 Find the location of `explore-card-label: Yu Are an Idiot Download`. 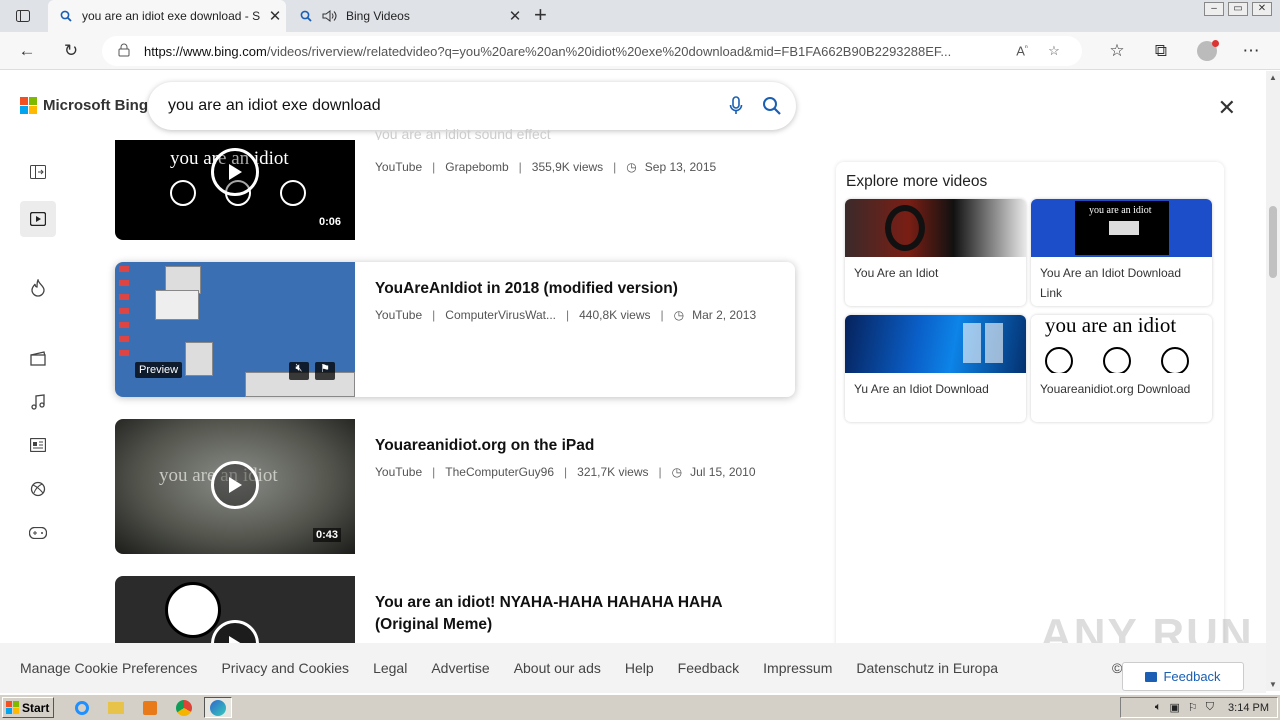

explore-card-label: Yu Are an Idiot Download is located at coordinates (921, 389).